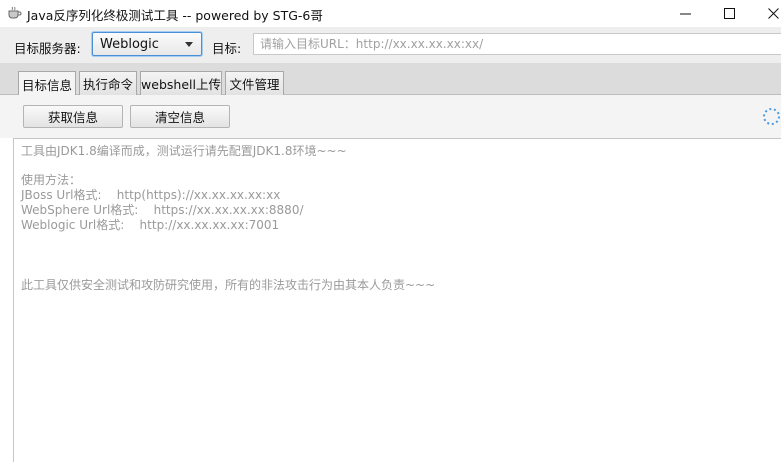  Describe the element at coordinates (390, 13) in the screenshot. I see `title-bar: Java反序列化终极测试工具 -- powered by STG-6哥` at that location.